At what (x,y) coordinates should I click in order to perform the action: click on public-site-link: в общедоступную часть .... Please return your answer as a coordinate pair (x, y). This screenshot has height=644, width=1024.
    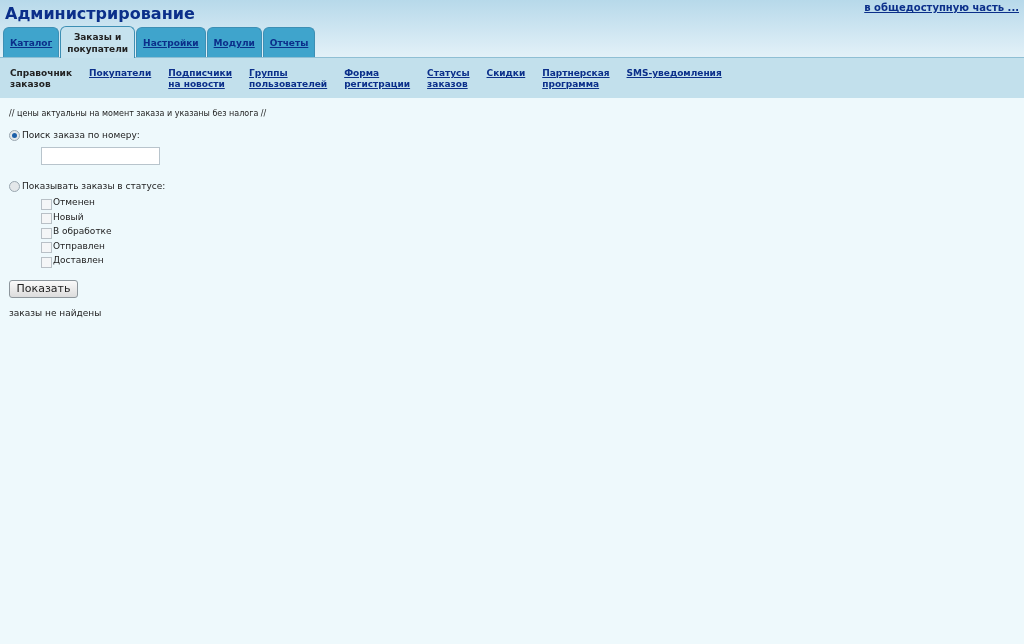
    Looking at the image, I should click on (941, 7).